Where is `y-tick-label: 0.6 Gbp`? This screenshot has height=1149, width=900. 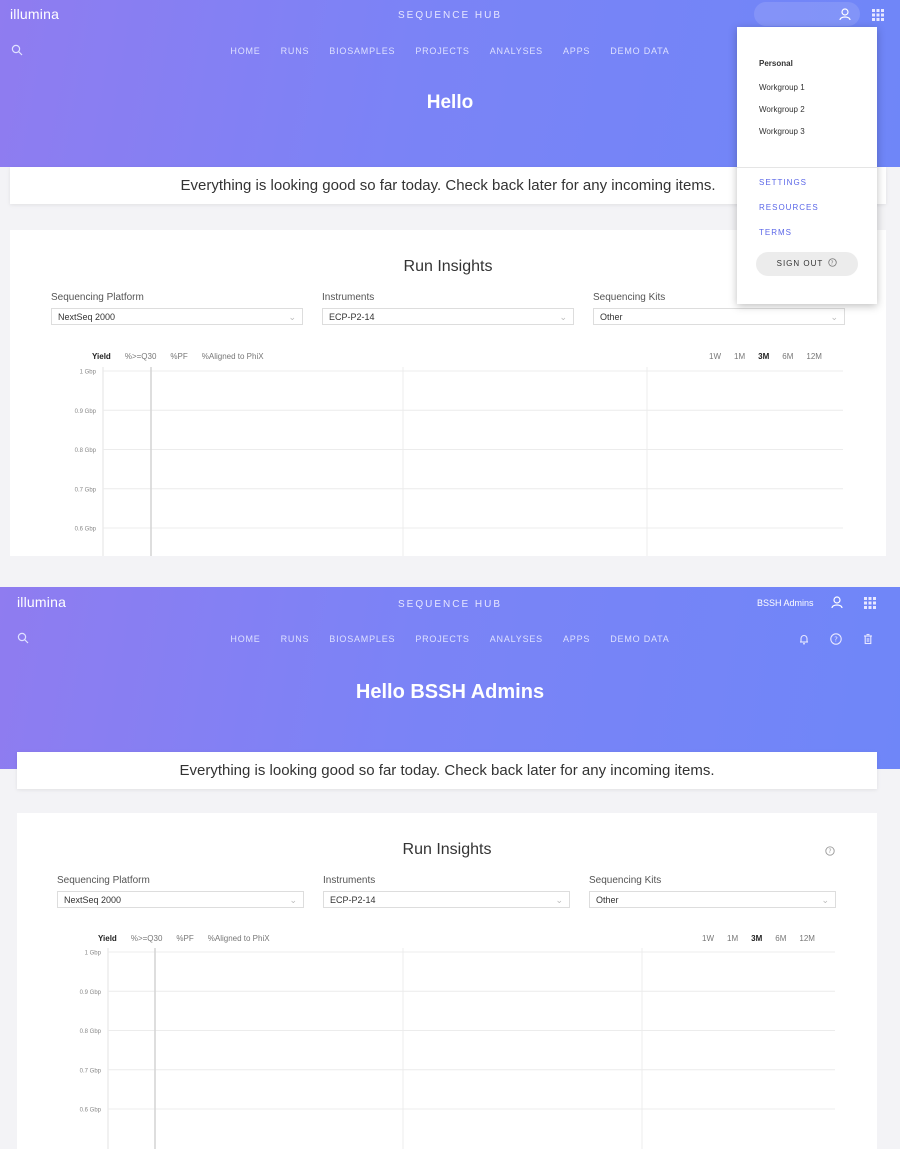 y-tick-label: 0.6 Gbp is located at coordinates (91, 1111).